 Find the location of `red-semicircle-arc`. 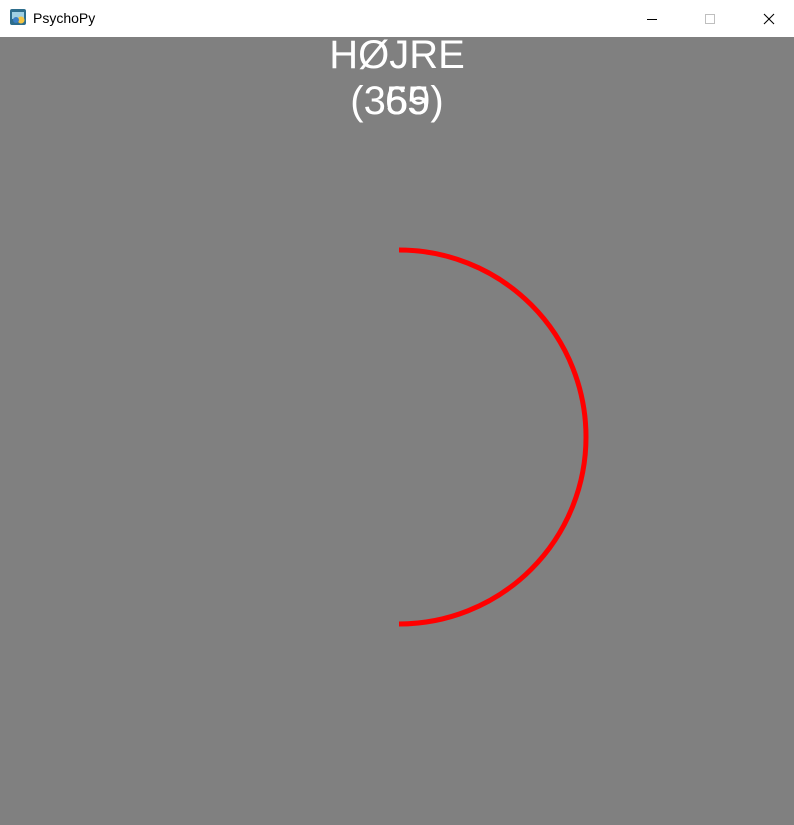

red-semicircle-arc is located at coordinates (493, 437).